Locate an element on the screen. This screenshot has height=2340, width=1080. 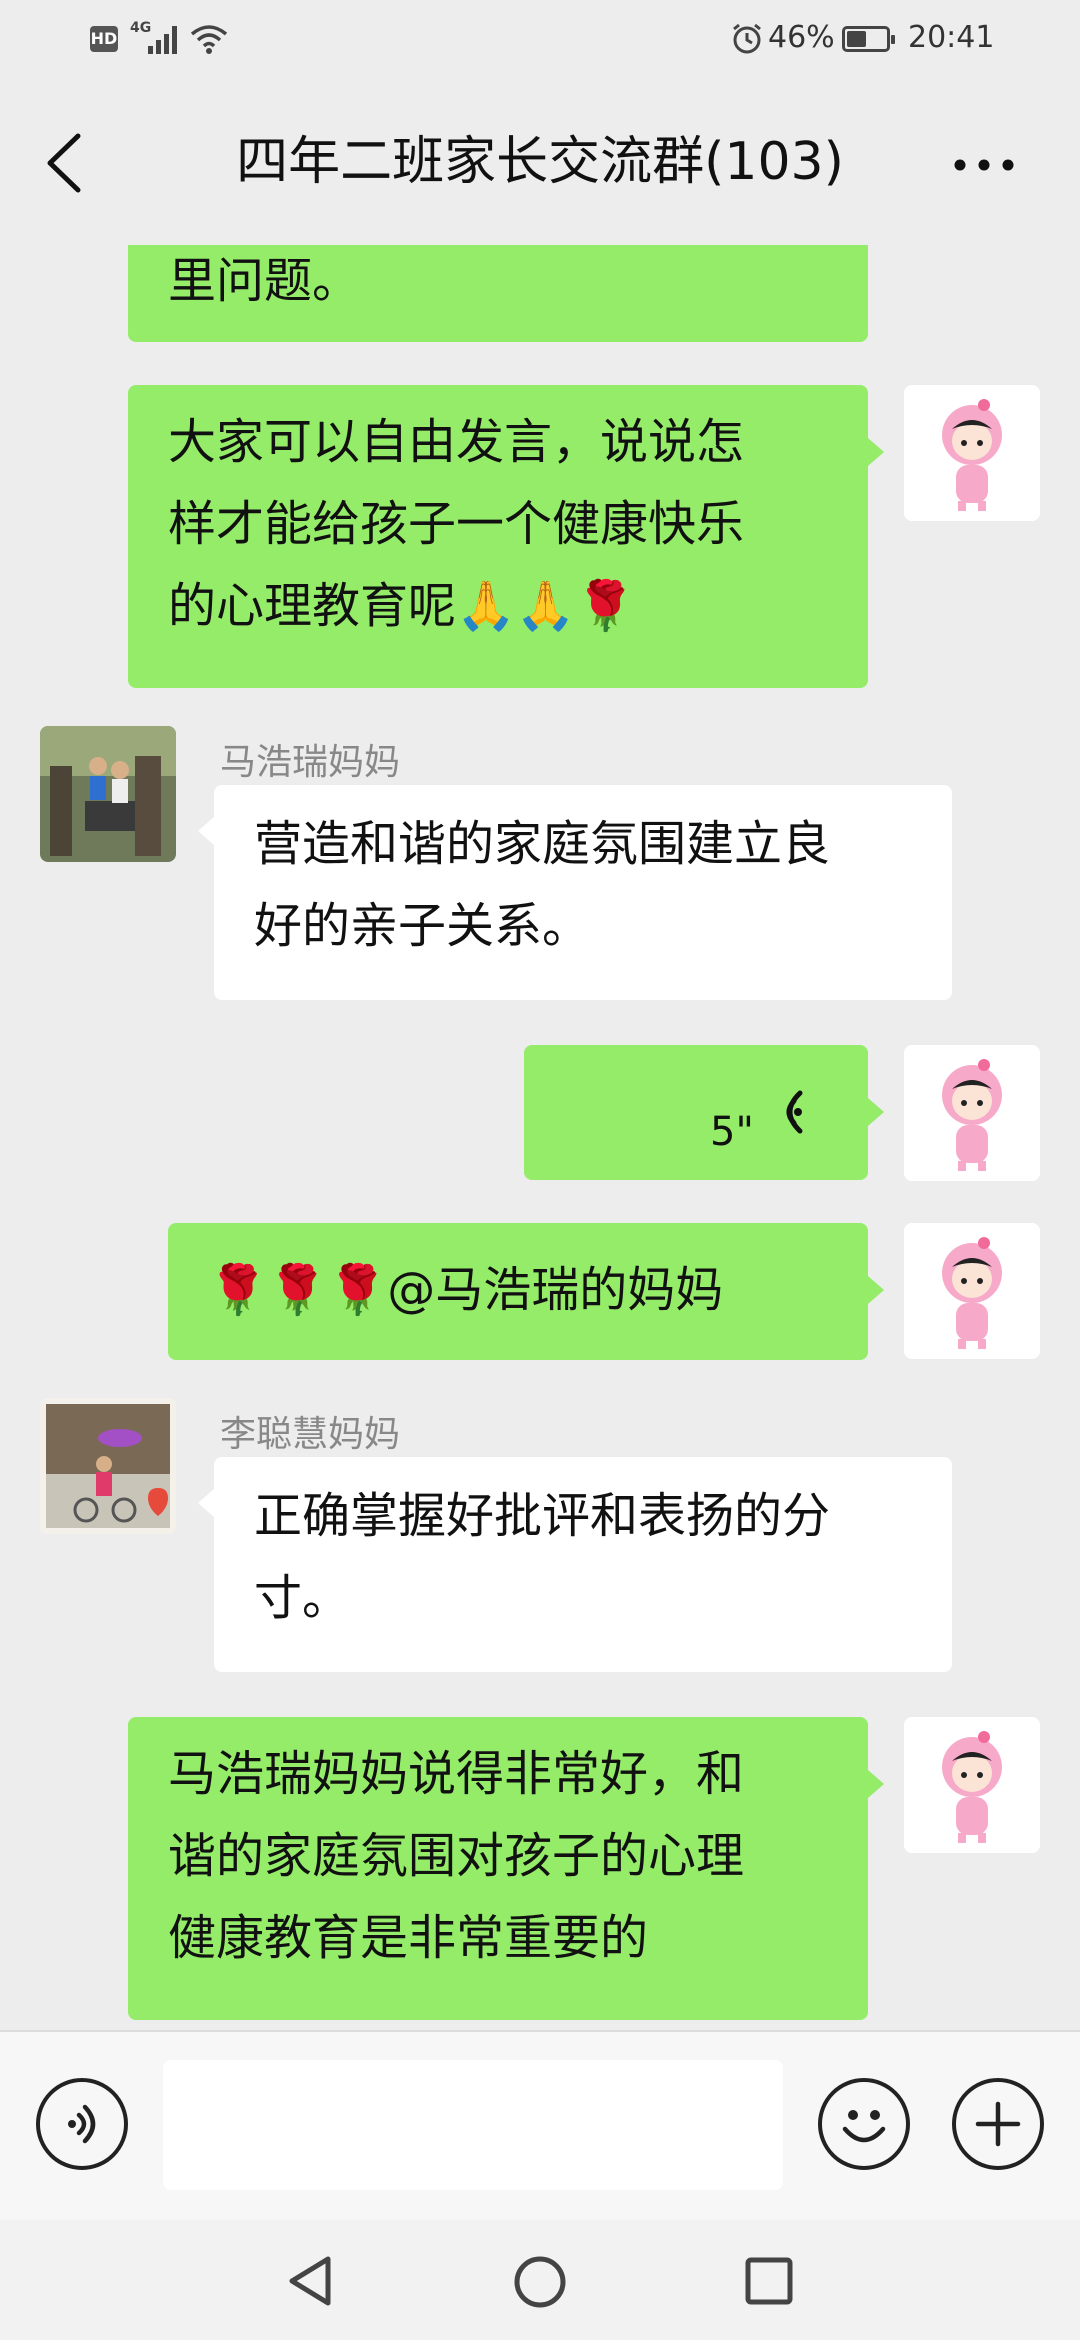
message-bubble-sent: 马浩瑞妈妈说得非常好，和 谐的家庭氛围对孩子的心理 健康教育是非常重要的 is located at coordinates (498, 1868).